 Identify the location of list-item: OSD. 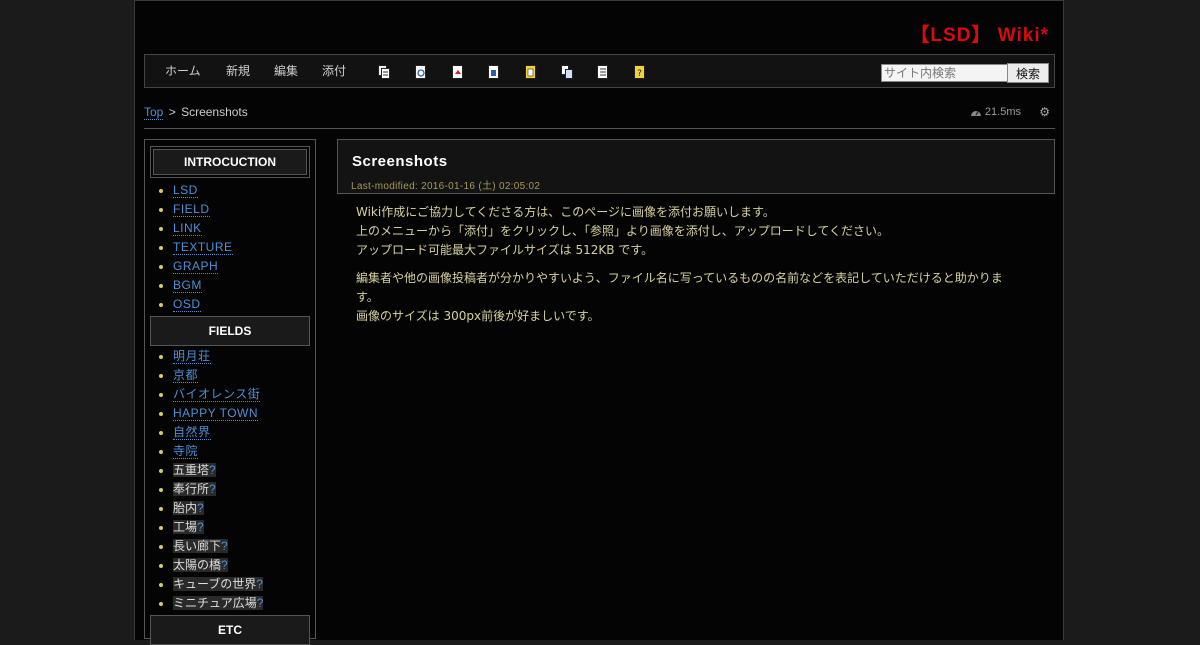
(237, 304).